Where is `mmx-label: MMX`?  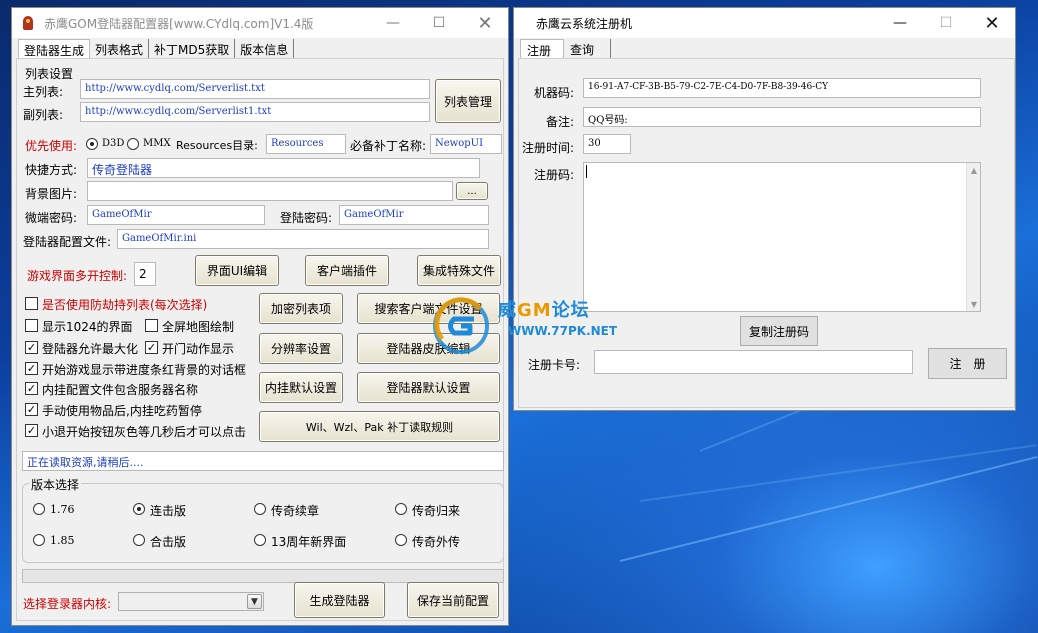
mmx-label: MMX is located at coordinates (157, 143).